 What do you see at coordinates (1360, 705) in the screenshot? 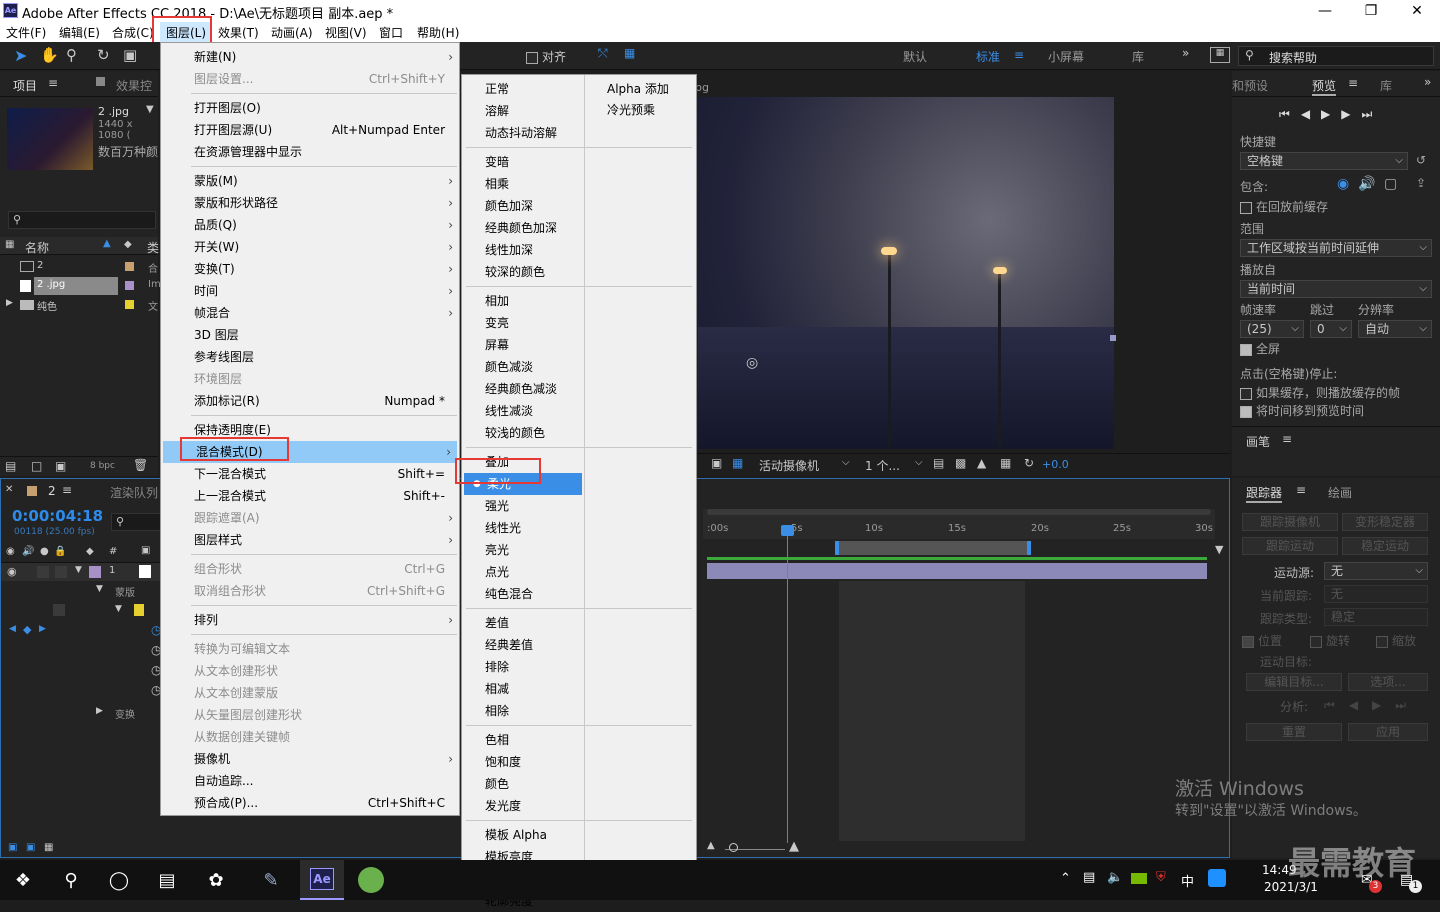
I see `analyze-prev-icon: ◀` at bounding box center [1360, 705].